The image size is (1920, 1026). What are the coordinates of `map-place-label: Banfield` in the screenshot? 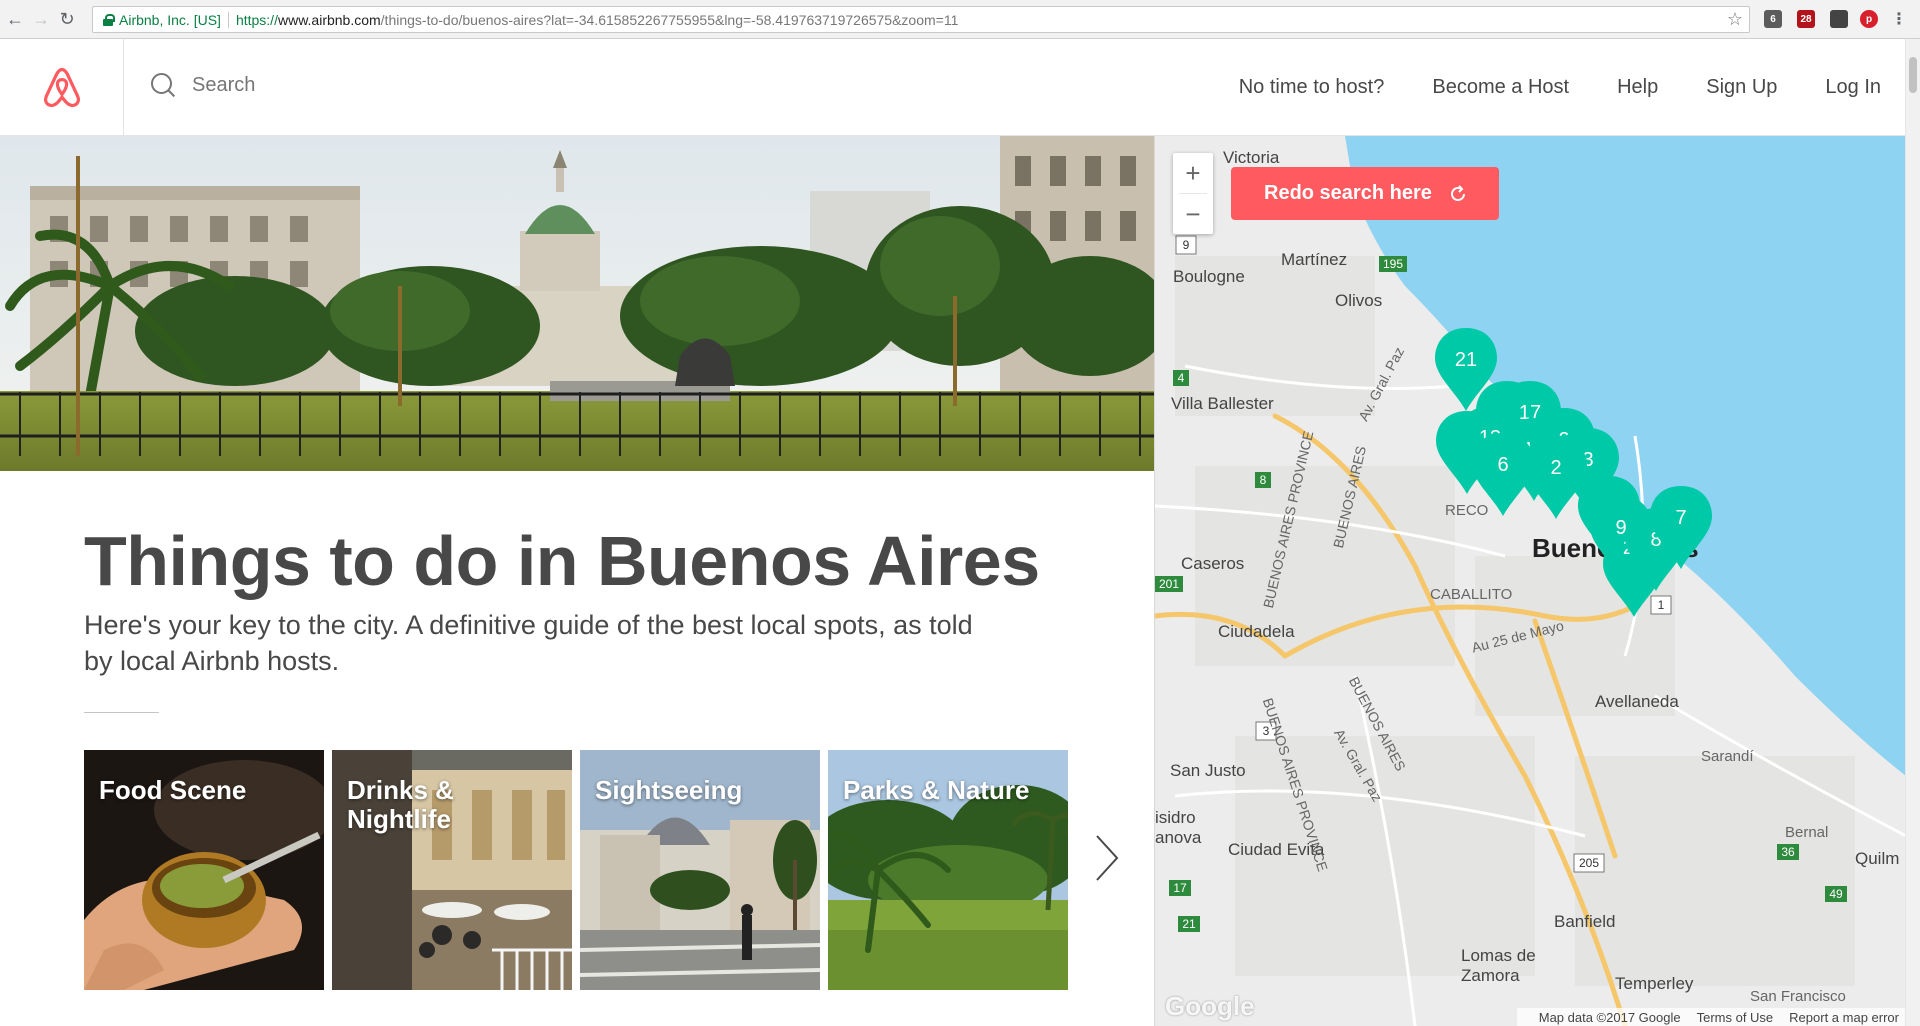 It's located at (1585, 921).